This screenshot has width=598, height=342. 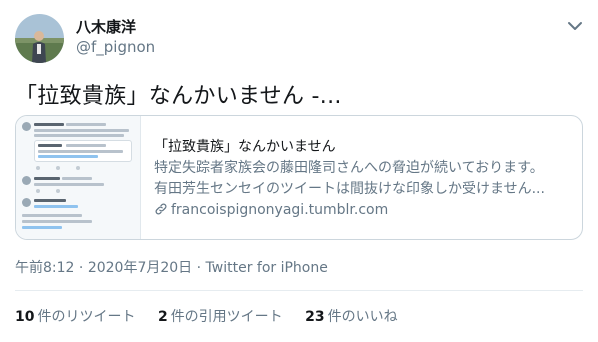 I want to click on card-domain-text: francoispignonyagi.tumblr.com, so click(x=280, y=210).